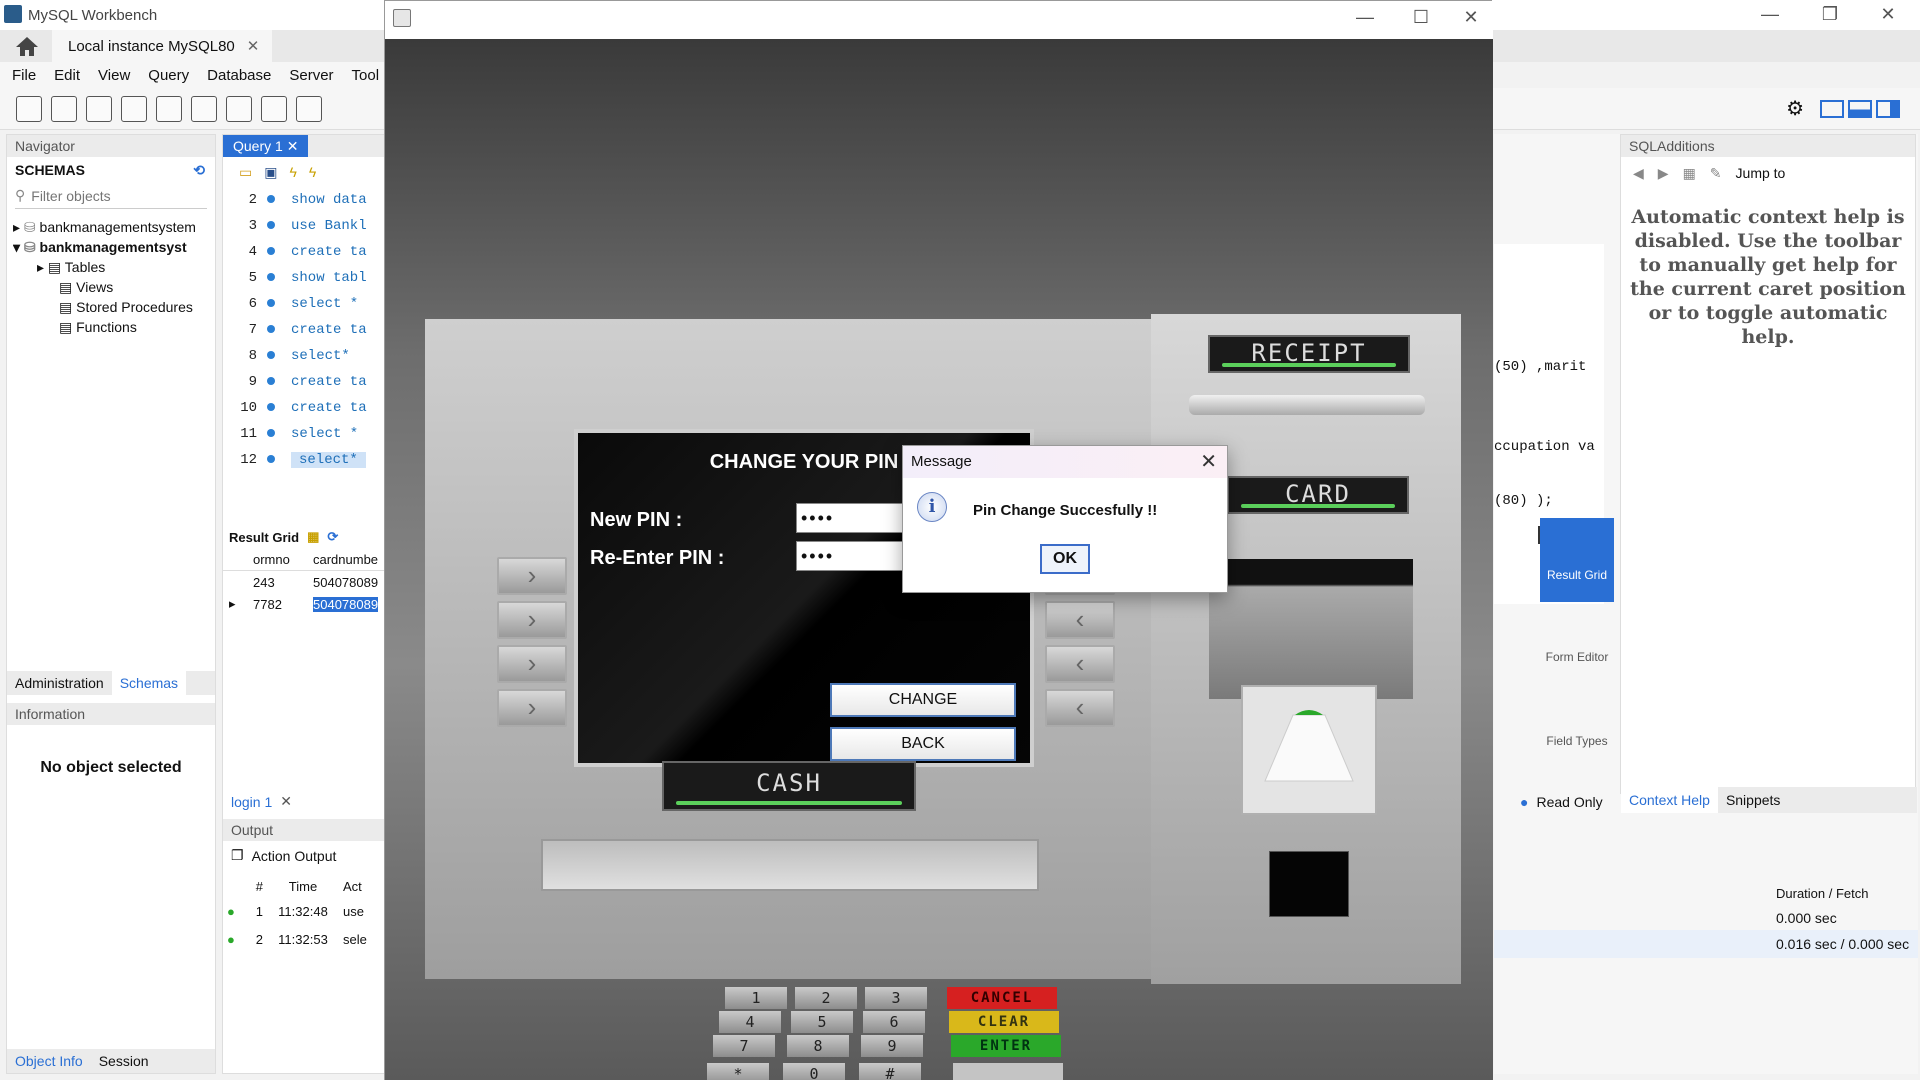 The height and width of the screenshot is (1080, 1920). Describe the element at coordinates (756, 998) in the screenshot. I see `key-1: 1` at that location.